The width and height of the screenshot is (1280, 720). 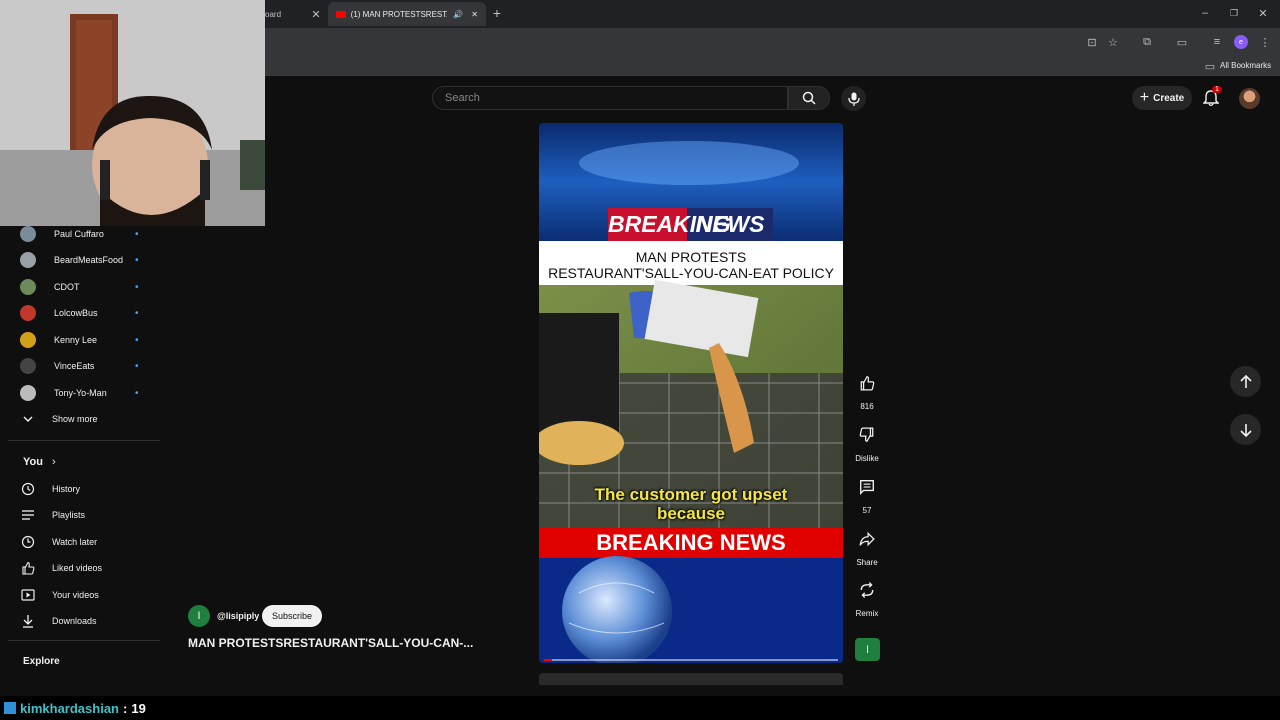 What do you see at coordinates (1263, 13) in the screenshot?
I see `close-window-icon: ✕` at bounding box center [1263, 13].